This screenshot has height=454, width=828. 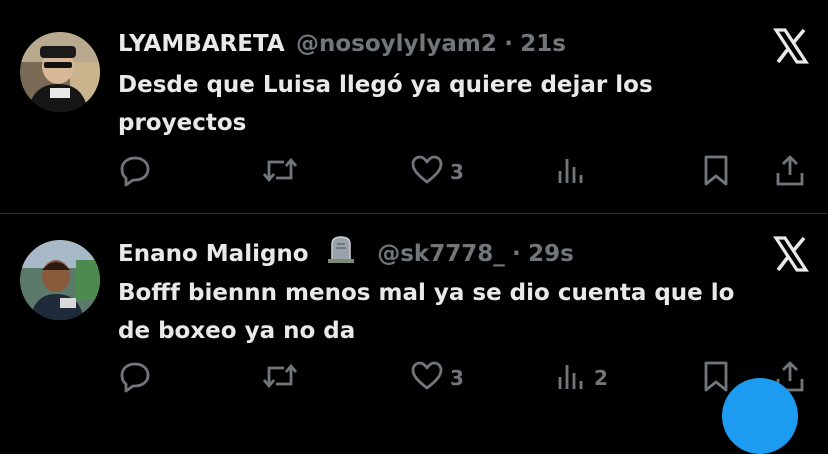 What do you see at coordinates (396, 44) in the screenshot?
I see `author-handle: @nosoylylyam2` at bounding box center [396, 44].